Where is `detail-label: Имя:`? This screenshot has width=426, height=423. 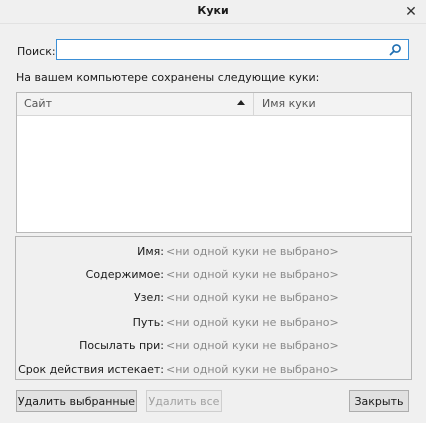 detail-label: Имя: is located at coordinates (150, 251).